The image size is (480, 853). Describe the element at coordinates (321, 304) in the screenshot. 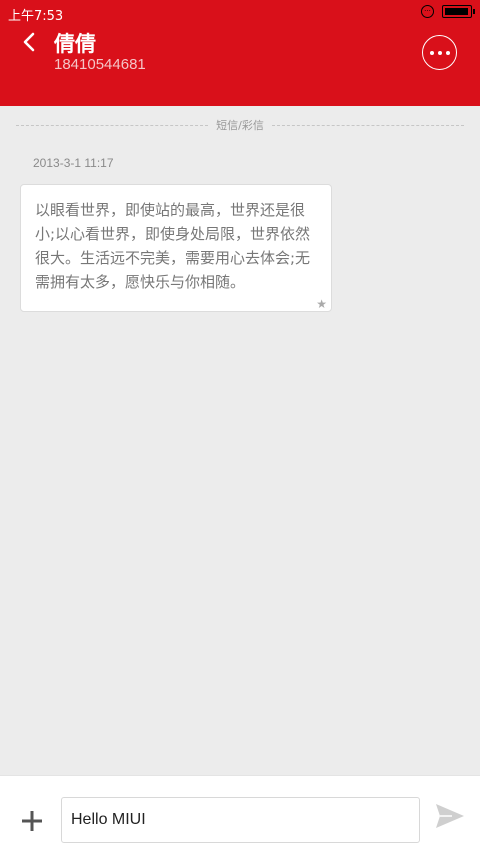

I see `star-icon: ★` at that location.